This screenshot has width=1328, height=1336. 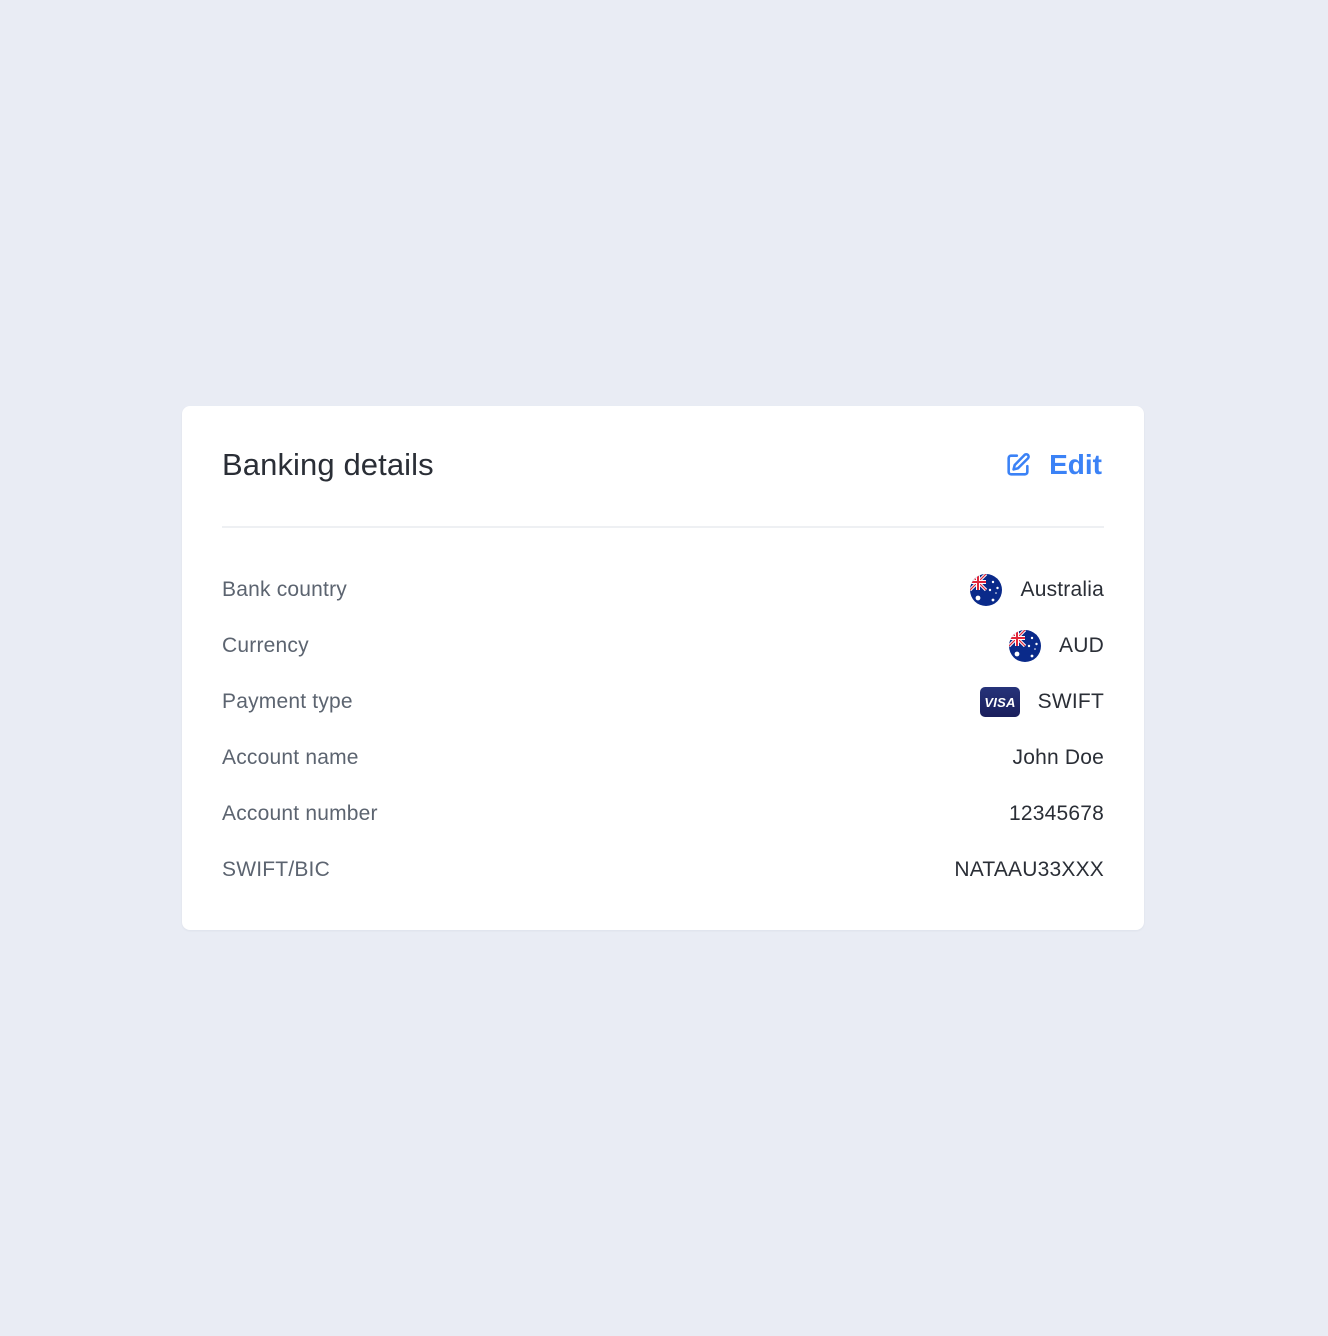 What do you see at coordinates (1075, 464) in the screenshot?
I see `edit-label: Edit` at bounding box center [1075, 464].